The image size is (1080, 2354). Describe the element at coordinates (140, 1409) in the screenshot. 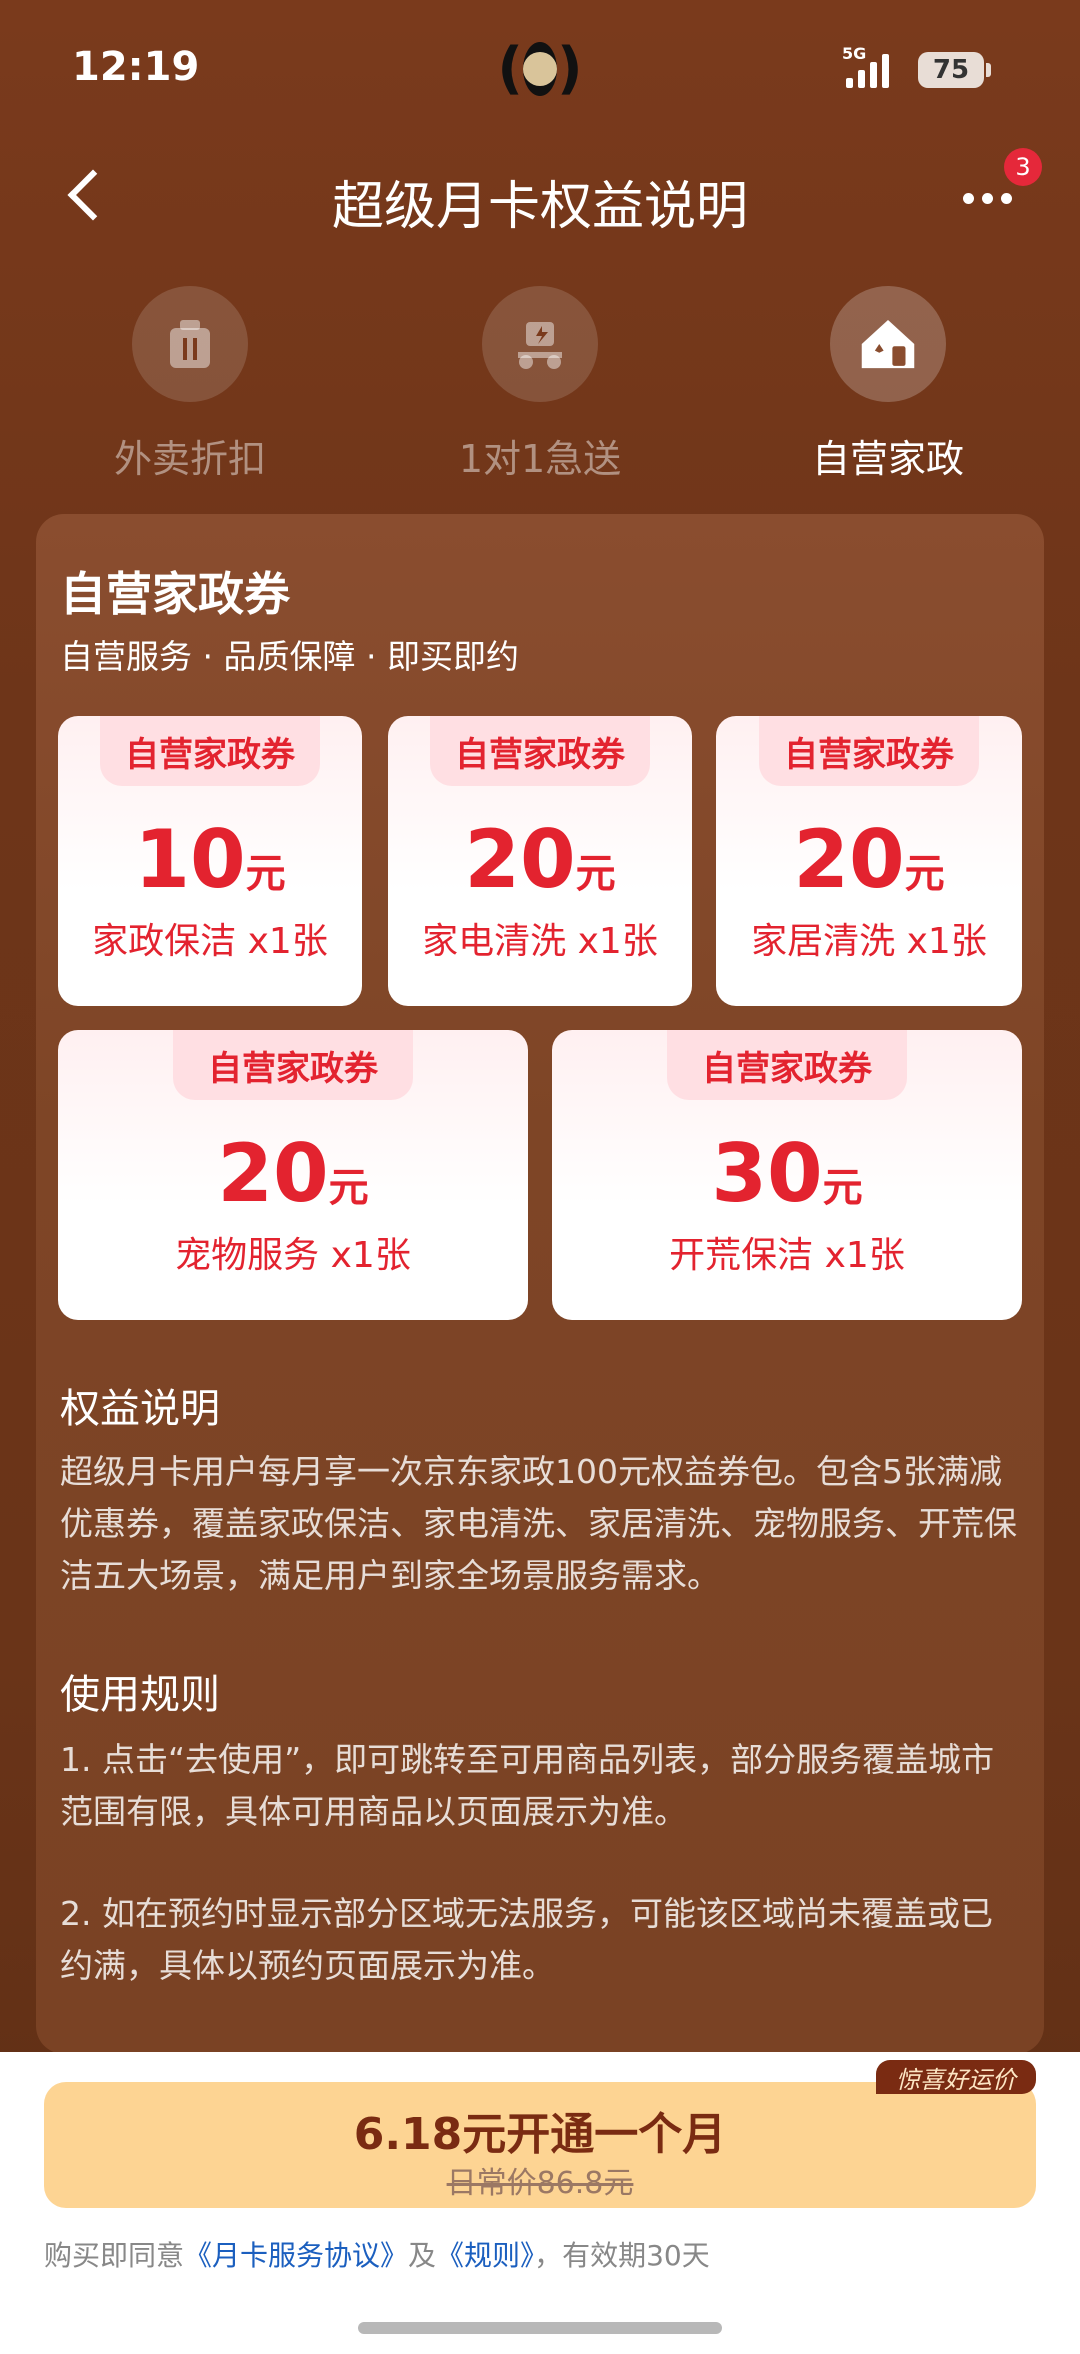

I see `benefit-title: 权益说明` at that location.